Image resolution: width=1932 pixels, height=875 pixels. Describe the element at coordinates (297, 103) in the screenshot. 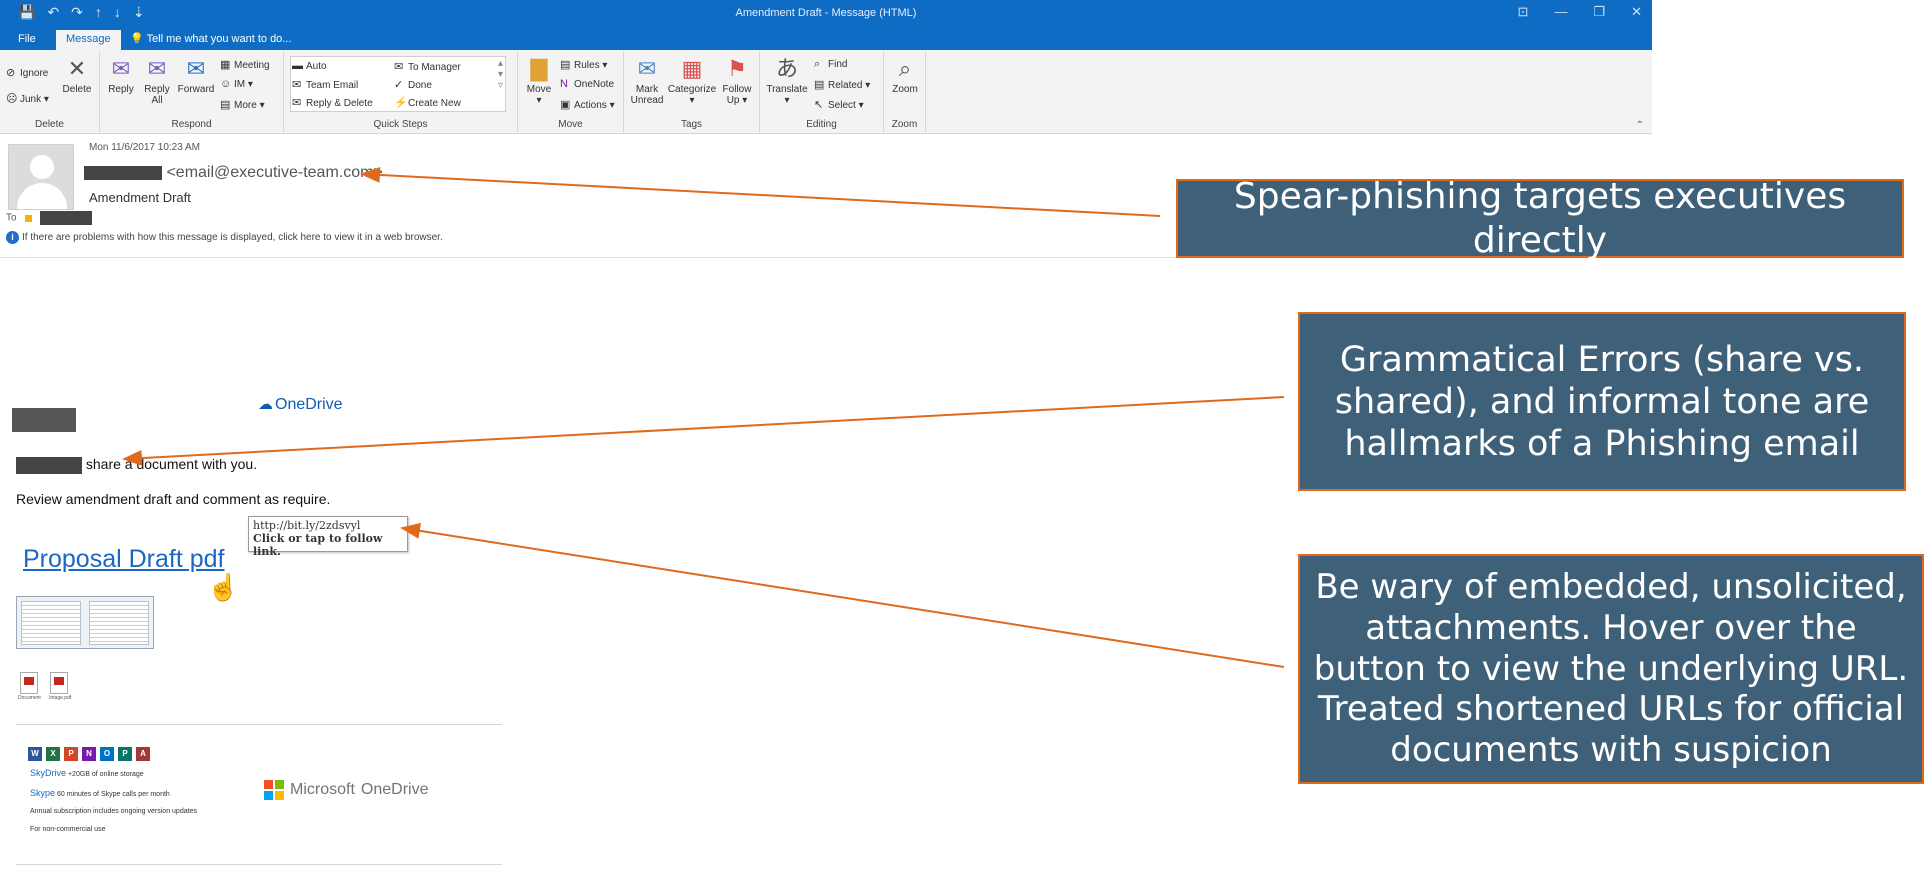

I see `reply-delete-icon: ✉` at that location.